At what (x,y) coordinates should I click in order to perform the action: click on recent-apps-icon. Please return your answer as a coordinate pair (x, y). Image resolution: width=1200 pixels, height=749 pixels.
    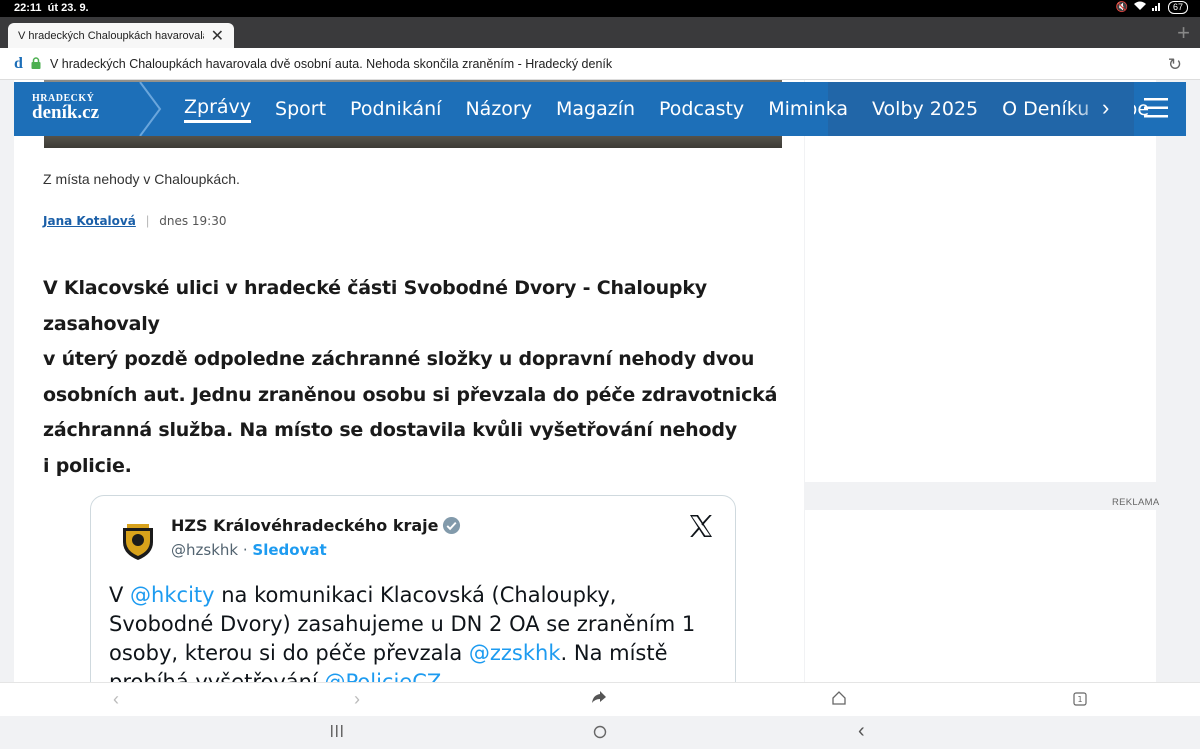
    Looking at the image, I should click on (337, 733).